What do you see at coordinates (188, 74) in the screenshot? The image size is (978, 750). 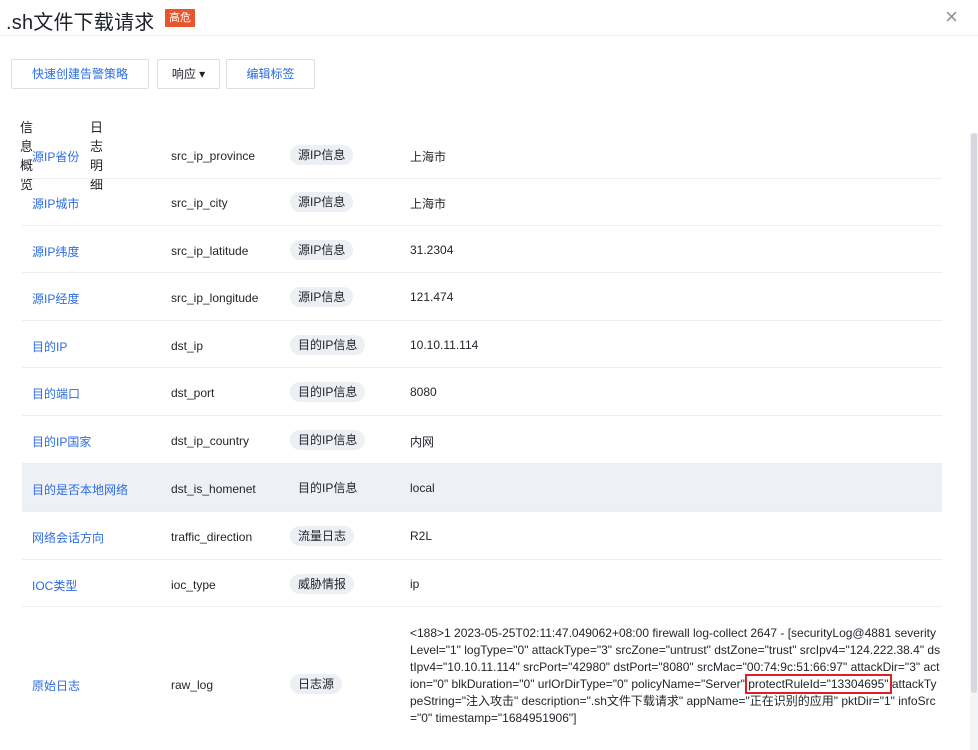 I see `response-dropdown-button: 响应 ▾` at bounding box center [188, 74].